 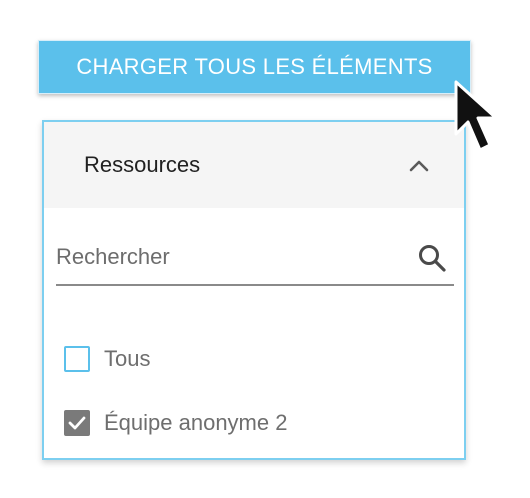 I want to click on chevron-up-icon, so click(x=419, y=165).